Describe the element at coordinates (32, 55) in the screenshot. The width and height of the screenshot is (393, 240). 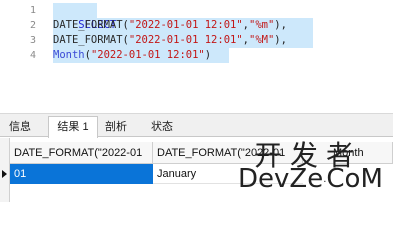
I see `line-number: 4` at that location.